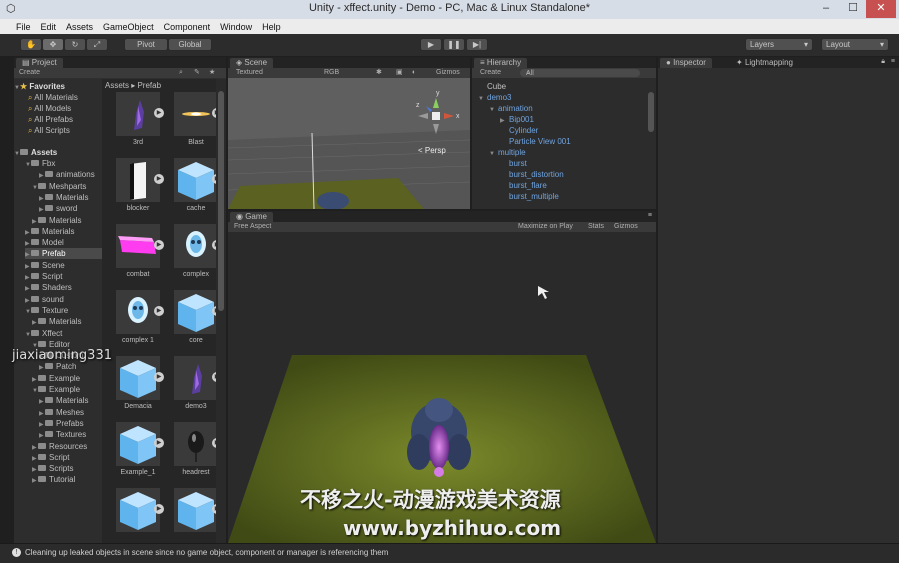 The width and height of the screenshot is (899, 563). I want to click on render-mode-dropdown: RGB, so click(331, 73).